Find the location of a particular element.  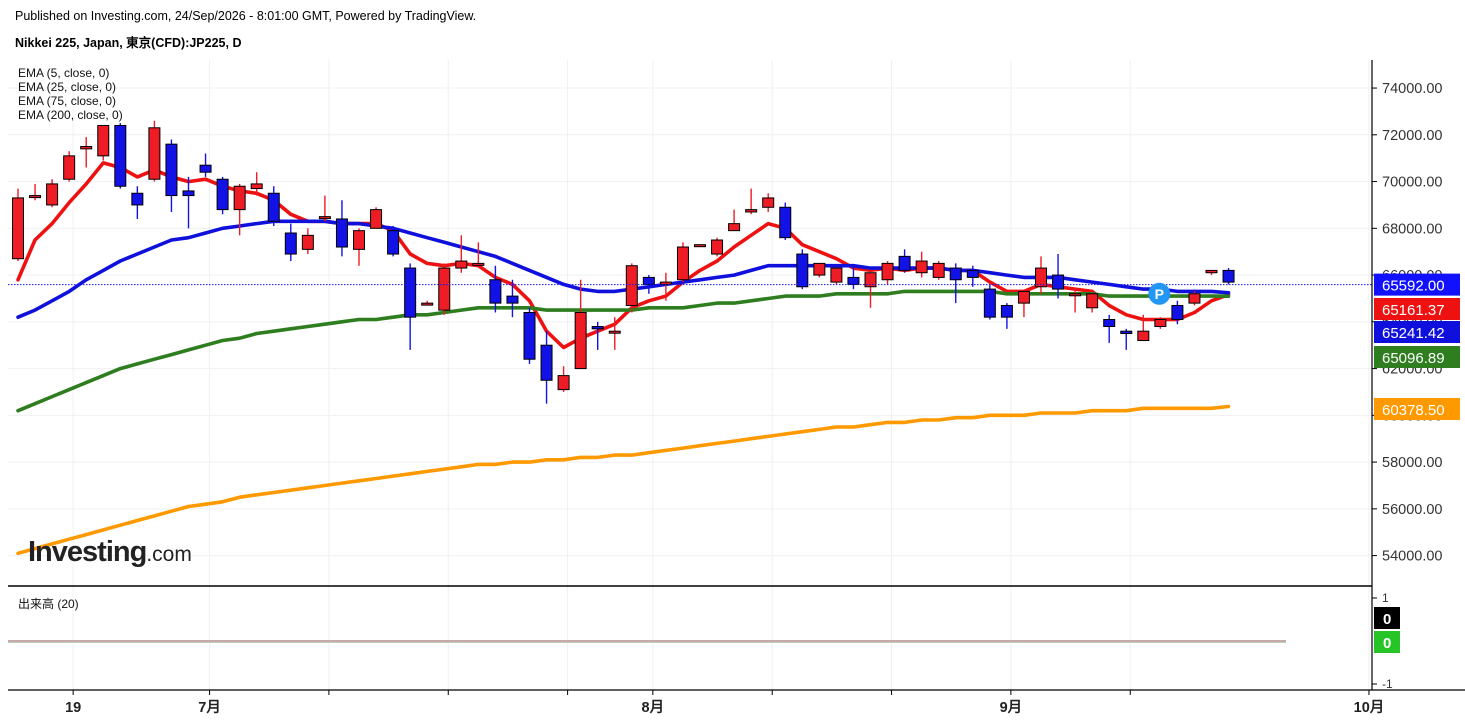

legend-entry: EMA (25, close, 0) is located at coordinates (67, 87).